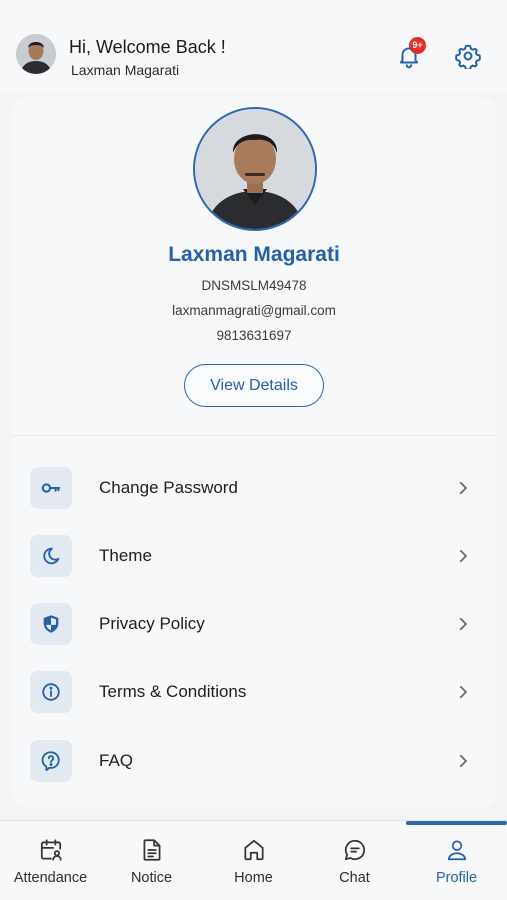 The width and height of the screenshot is (507, 900). Describe the element at coordinates (355, 850) in the screenshot. I see `chat-icon` at that location.